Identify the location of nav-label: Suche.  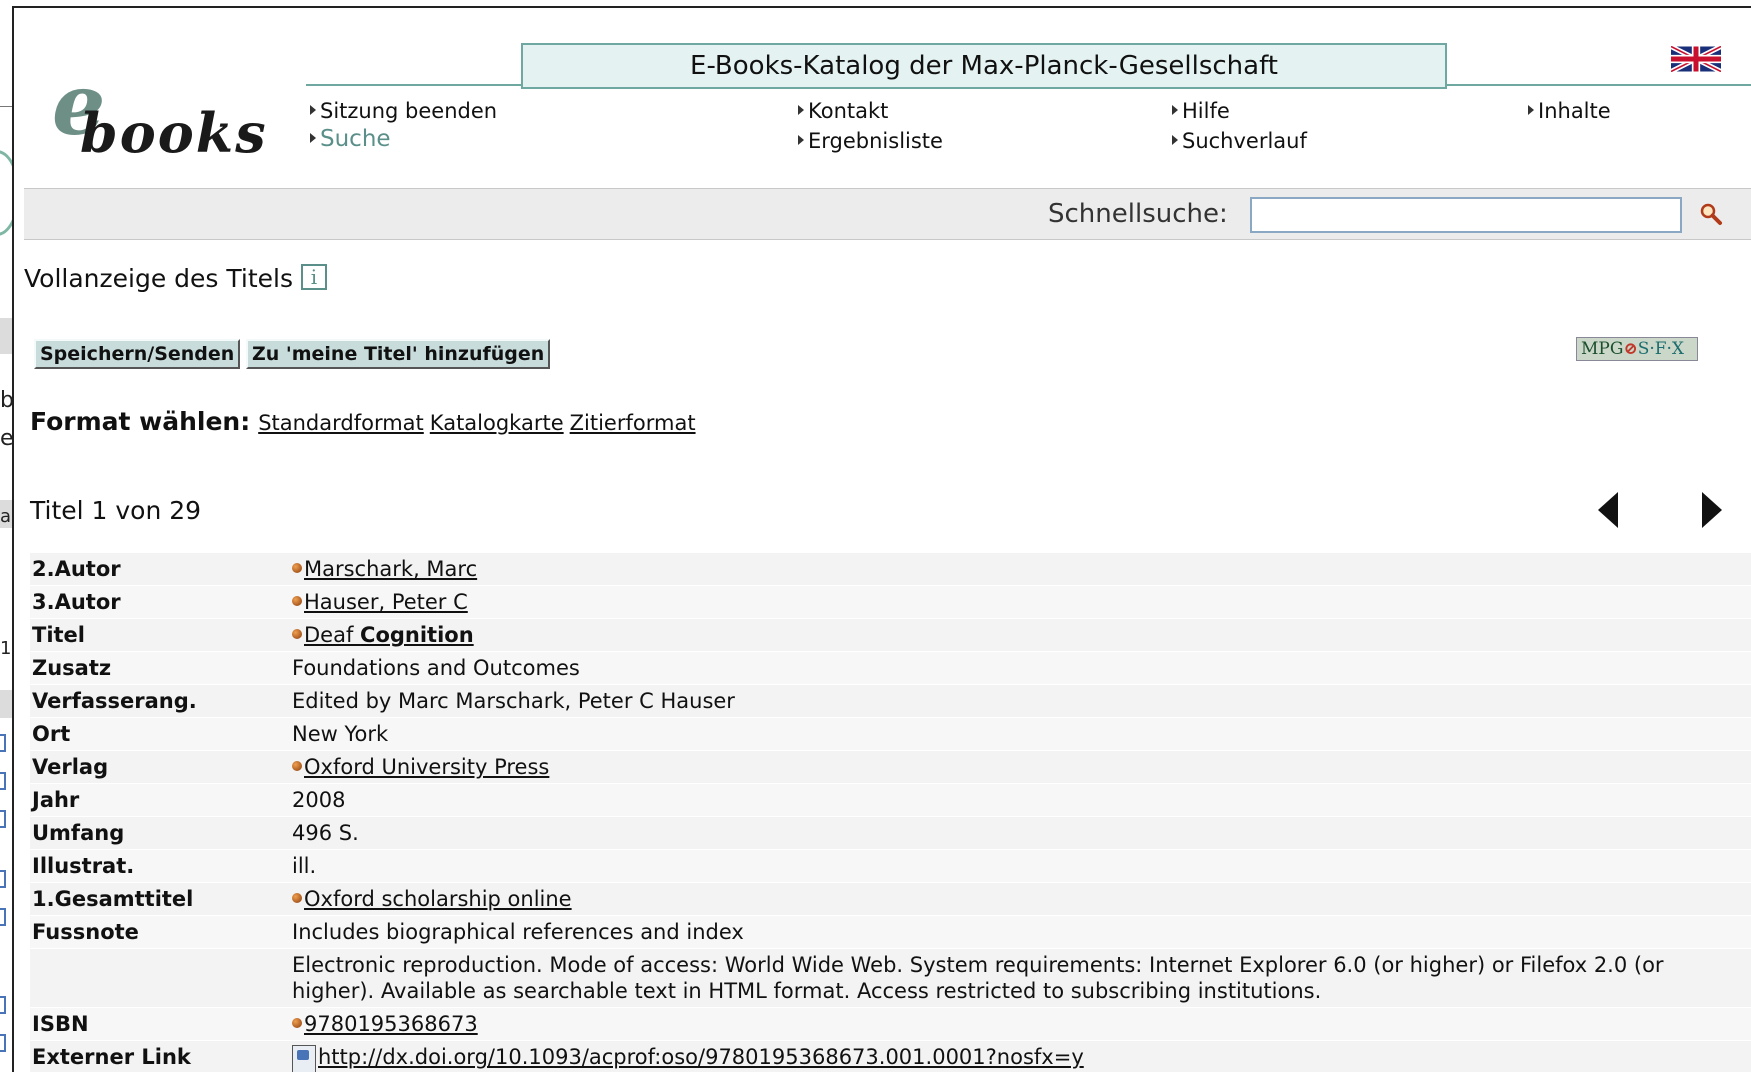
(355, 139).